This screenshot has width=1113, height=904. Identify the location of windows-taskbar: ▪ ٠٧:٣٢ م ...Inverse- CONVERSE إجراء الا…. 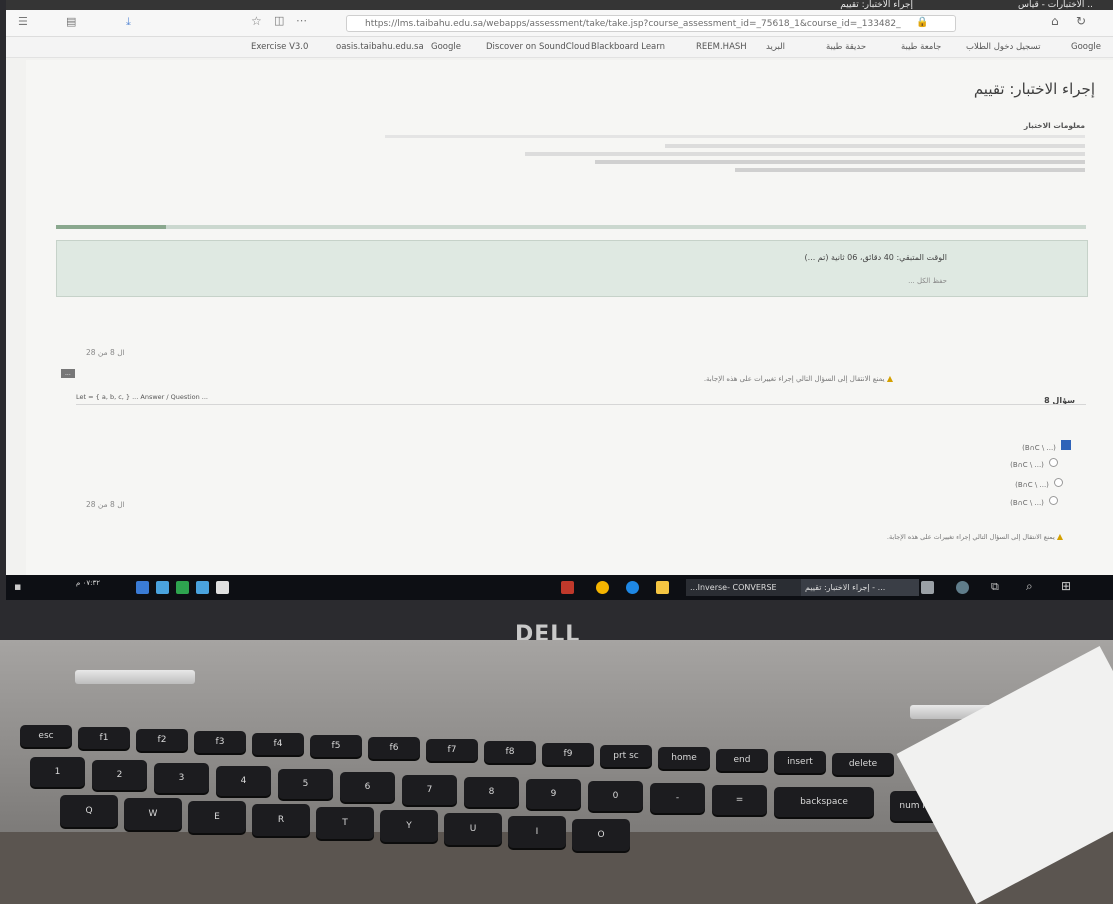
(559, 587).